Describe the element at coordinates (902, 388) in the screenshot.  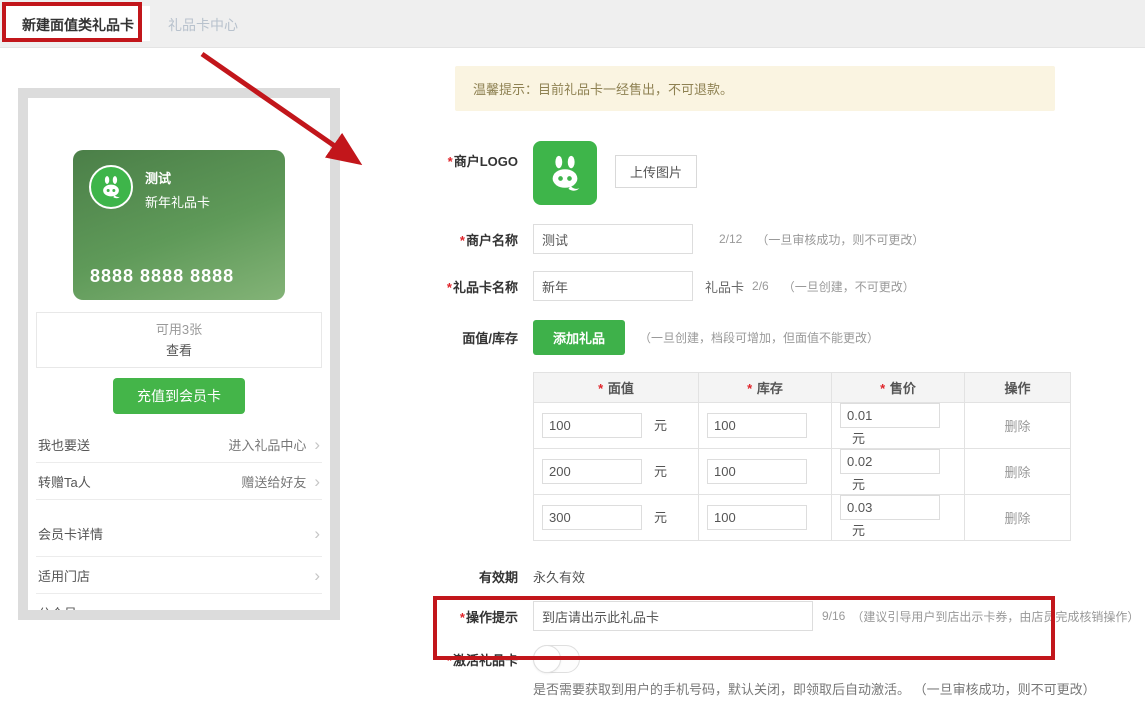
I see `header-price: 售价` at that location.